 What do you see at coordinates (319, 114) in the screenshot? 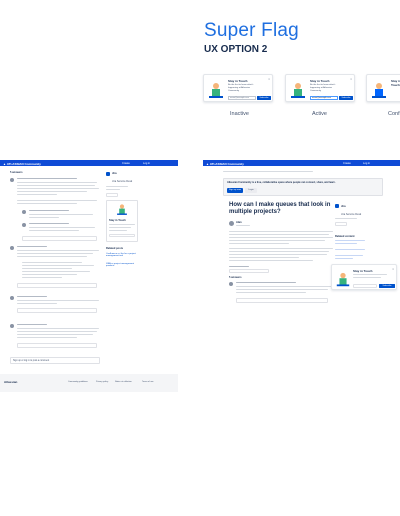
I see `state-label-active: Active` at bounding box center [319, 114].